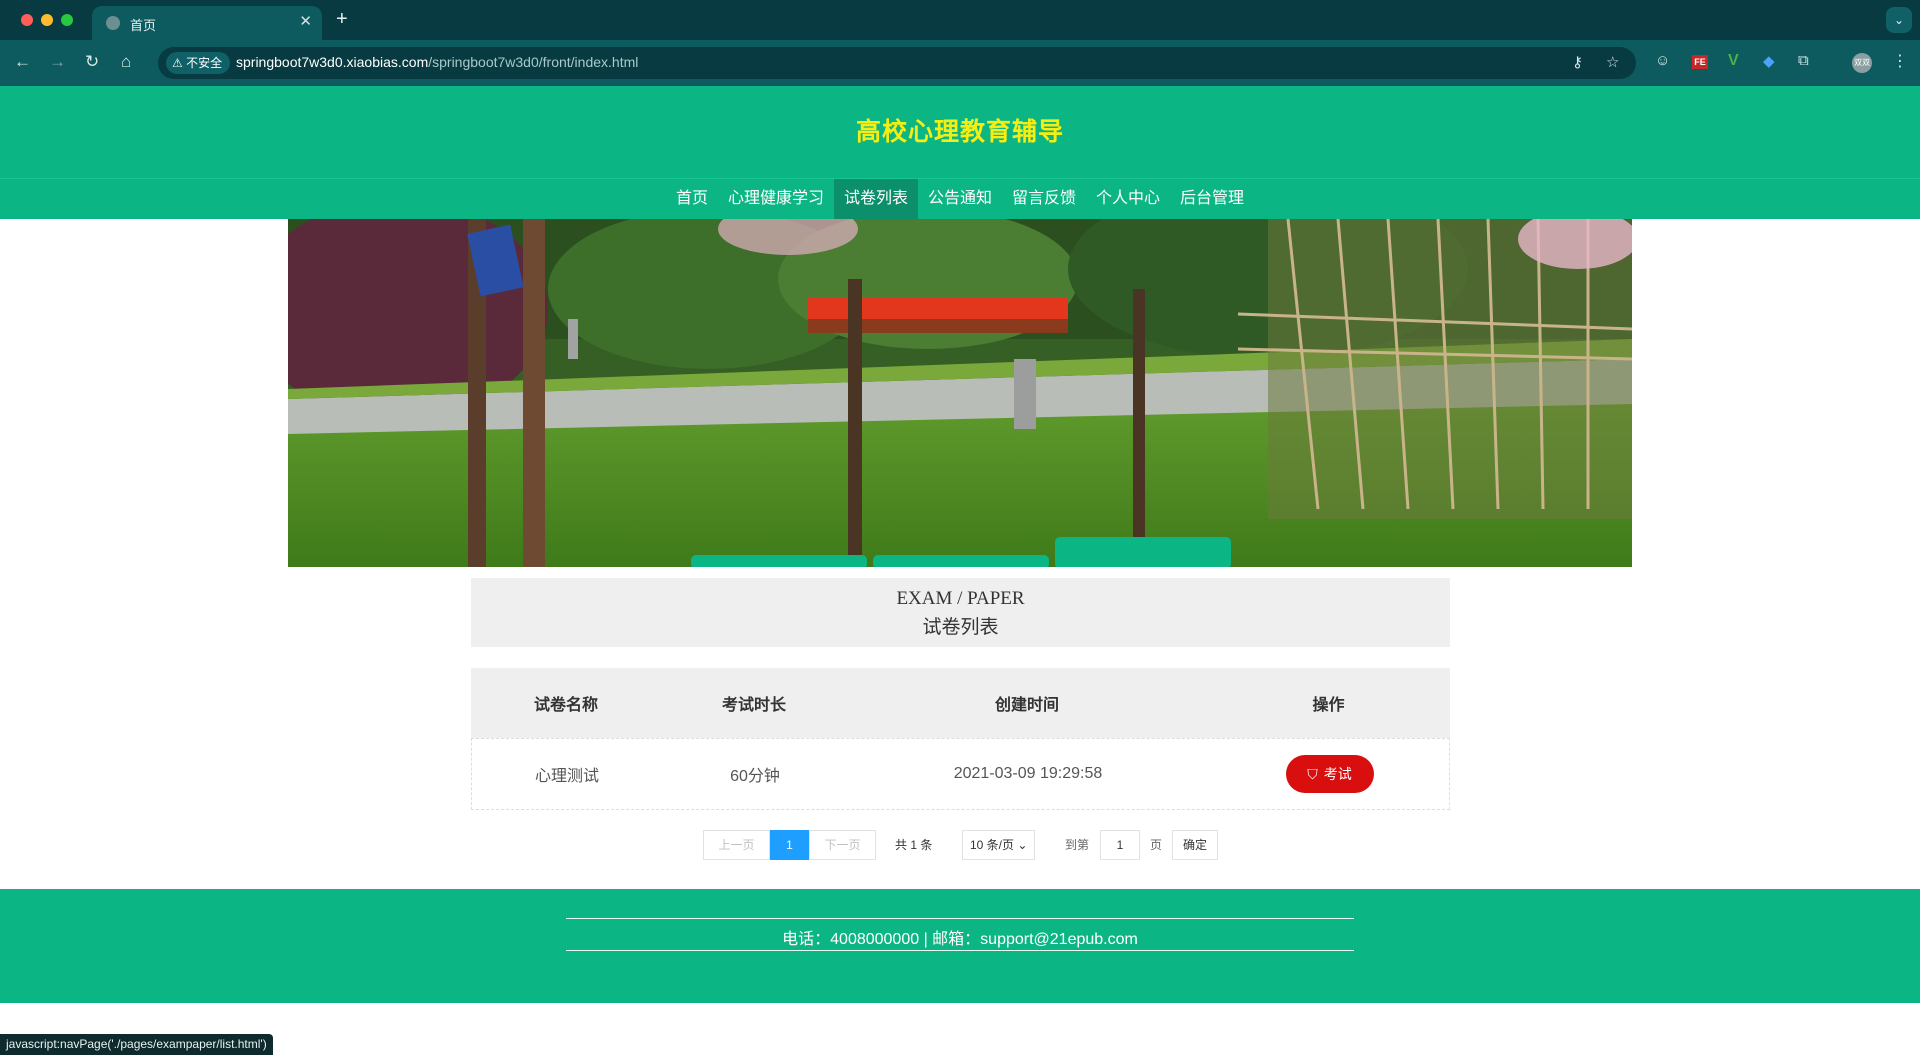  What do you see at coordinates (1328, 705) in the screenshot?
I see `header-action: 操作` at bounding box center [1328, 705].